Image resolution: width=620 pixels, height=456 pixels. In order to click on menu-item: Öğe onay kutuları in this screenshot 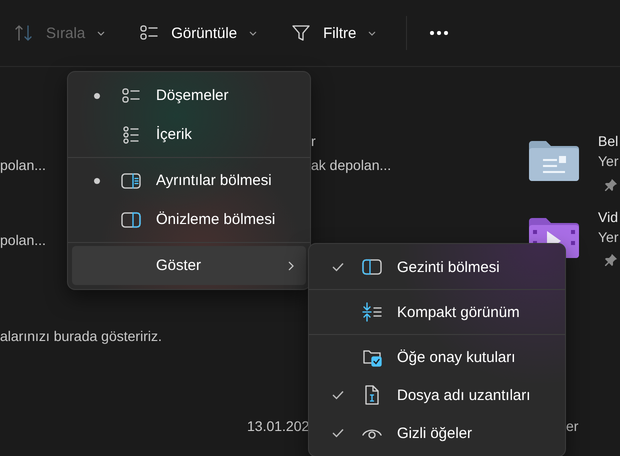, I will do `click(437, 357)`.